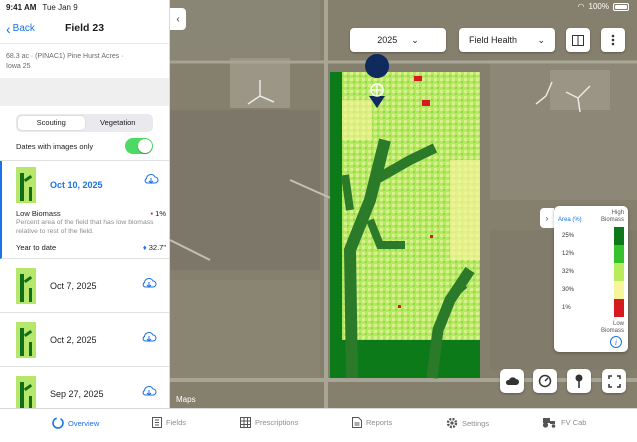  Describe the element at coordinates (568, 272) in the screenshot. I see `legend-pct: 32%` at that location.